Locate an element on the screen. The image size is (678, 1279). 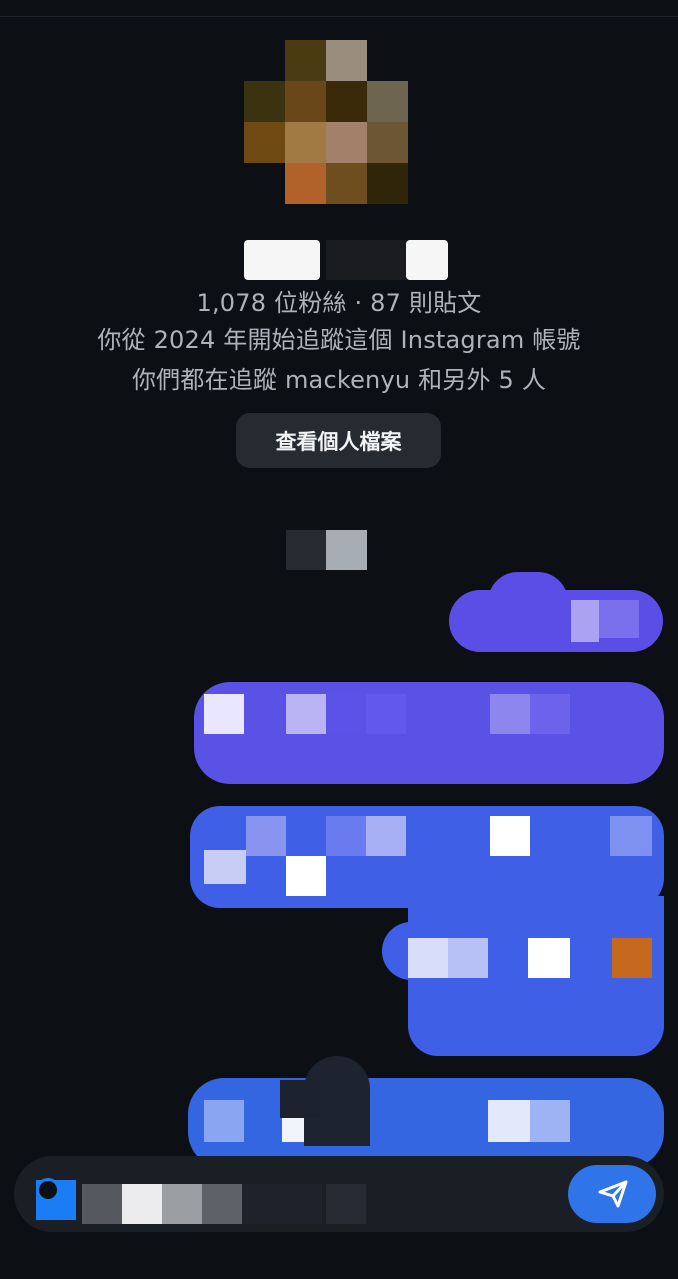
send-button is located at coordinates (612, 1194).